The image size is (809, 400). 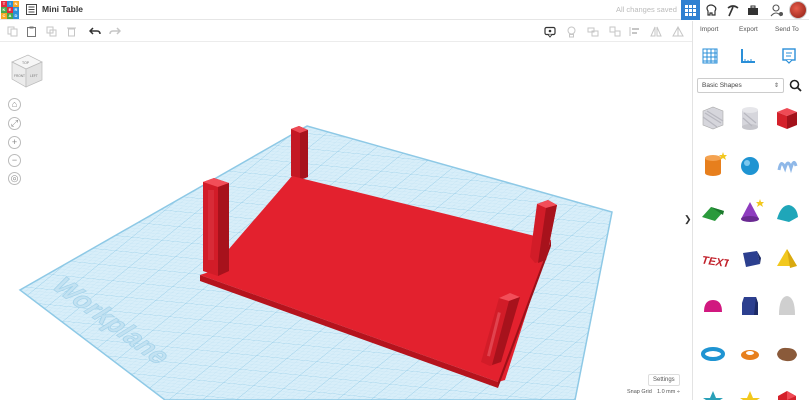 I want to click on roof-icon, so click(x=713, y=214).